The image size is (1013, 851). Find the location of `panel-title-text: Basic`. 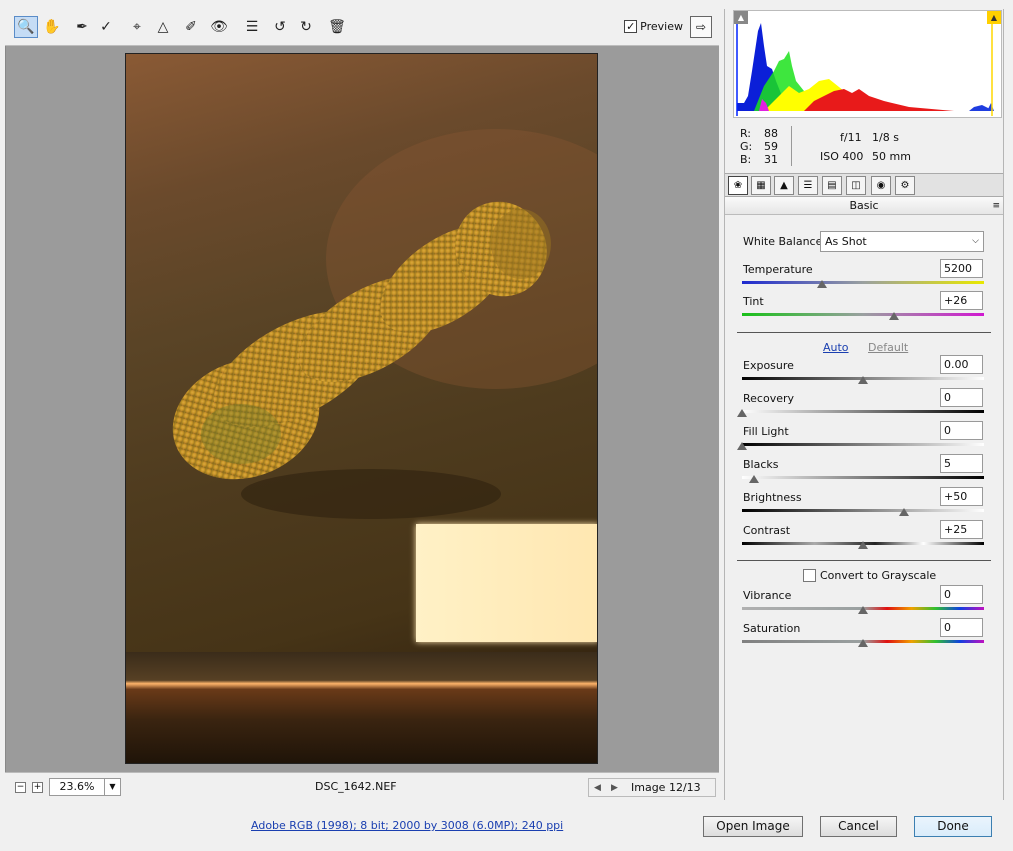

panel-title-text: Basic is located at coordinates (864, 205).